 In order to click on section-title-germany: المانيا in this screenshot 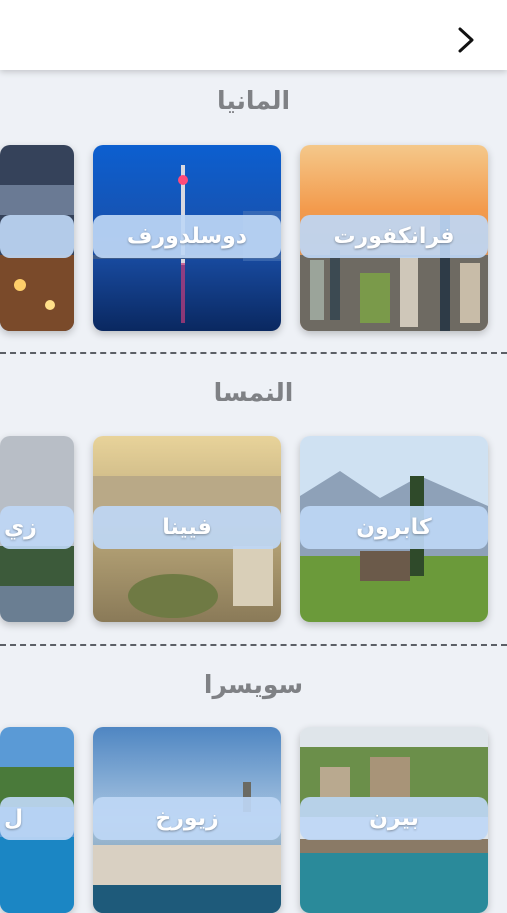, I will do `click(253, 100)`.